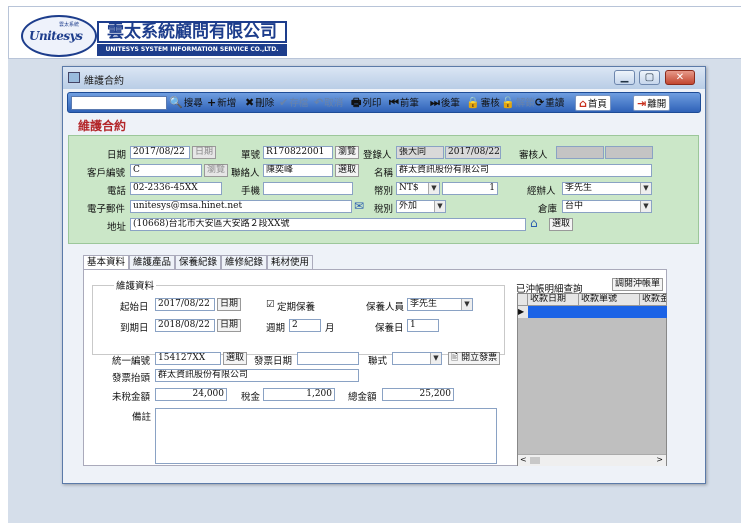  Describe the element at coordinates (607, 188) in the screenshot. I see `handler-select: 李先生 ▼` at that location.